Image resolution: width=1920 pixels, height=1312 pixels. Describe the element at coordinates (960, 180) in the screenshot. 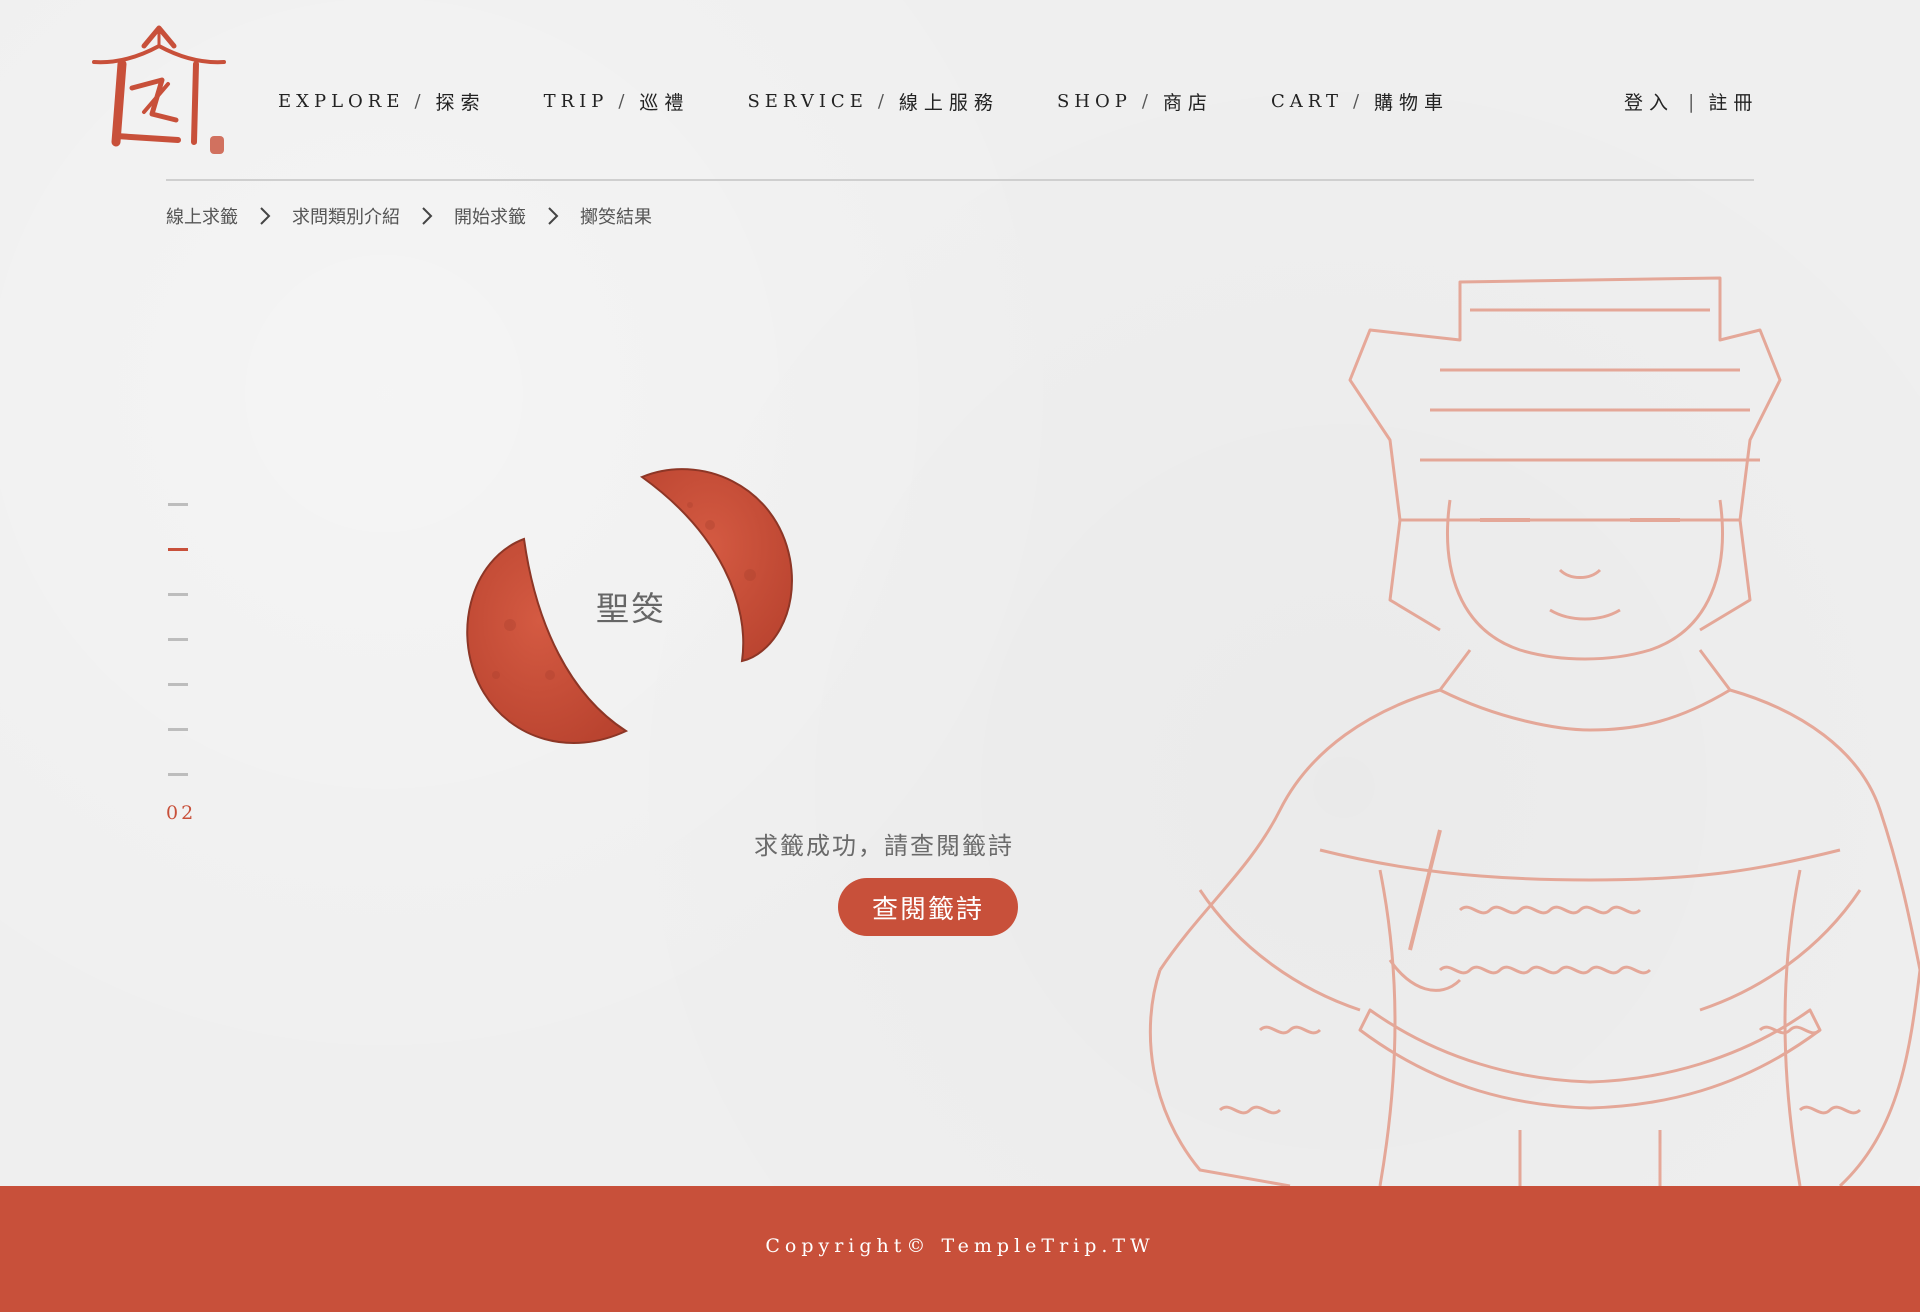

I see `header-divider` at that location.